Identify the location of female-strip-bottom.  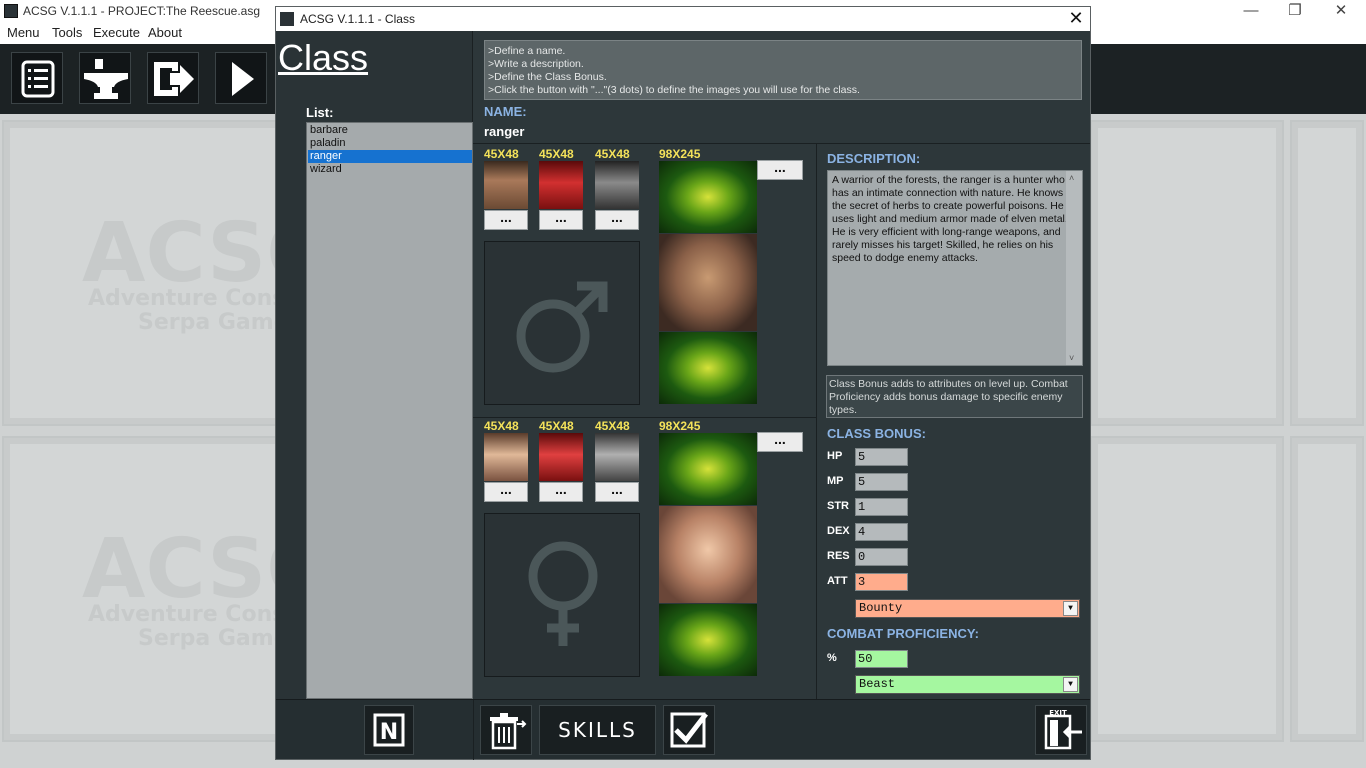
(708, 640).